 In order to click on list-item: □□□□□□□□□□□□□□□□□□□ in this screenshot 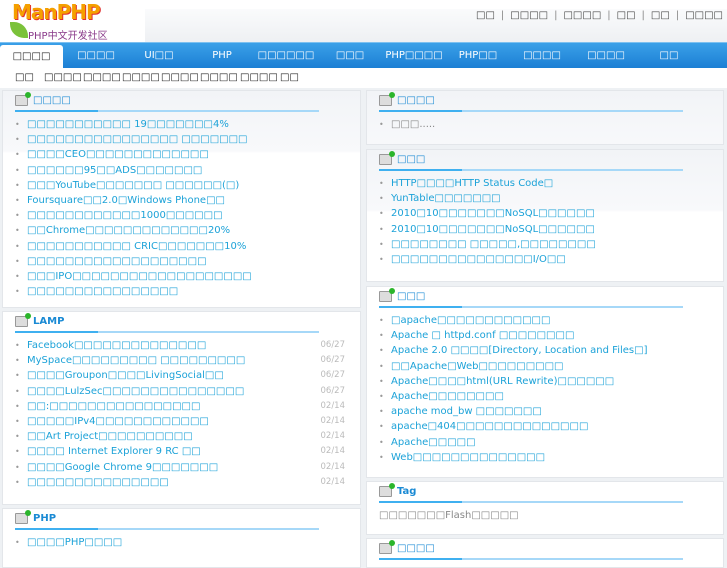, I will do `click(180, 261)`.